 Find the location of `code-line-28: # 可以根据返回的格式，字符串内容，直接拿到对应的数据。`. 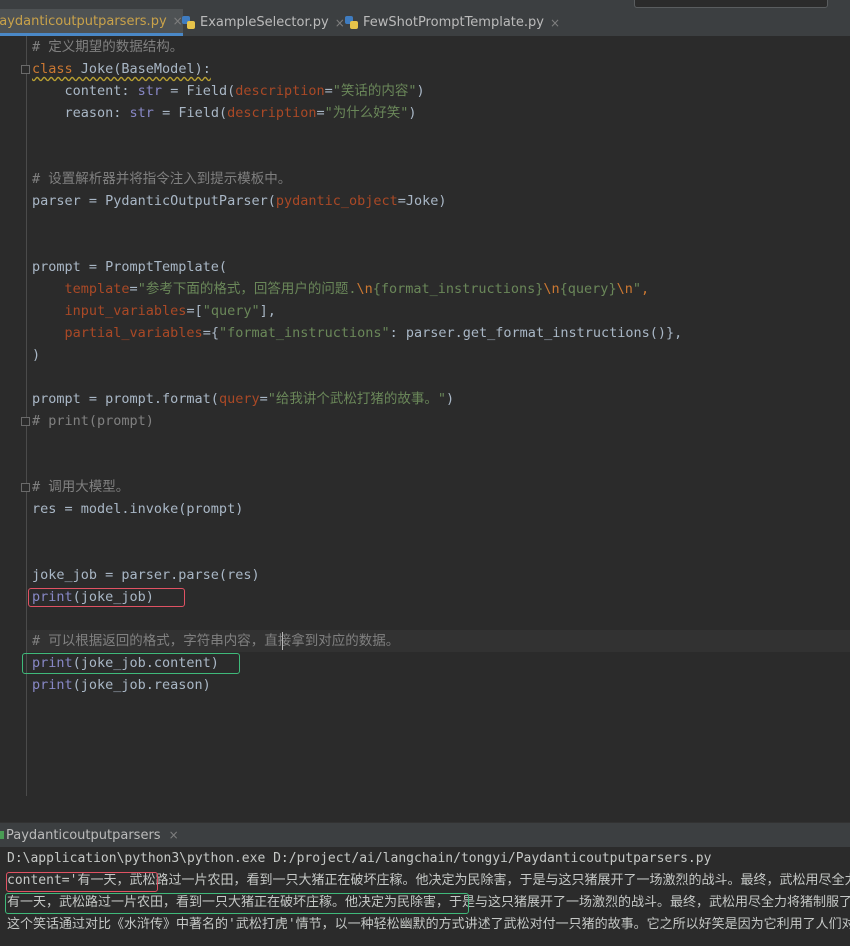

code-line-28: # 可以根据返回的格式，字符串内容，直接拿到对应的数据。 is located at coordinates (216, 641).